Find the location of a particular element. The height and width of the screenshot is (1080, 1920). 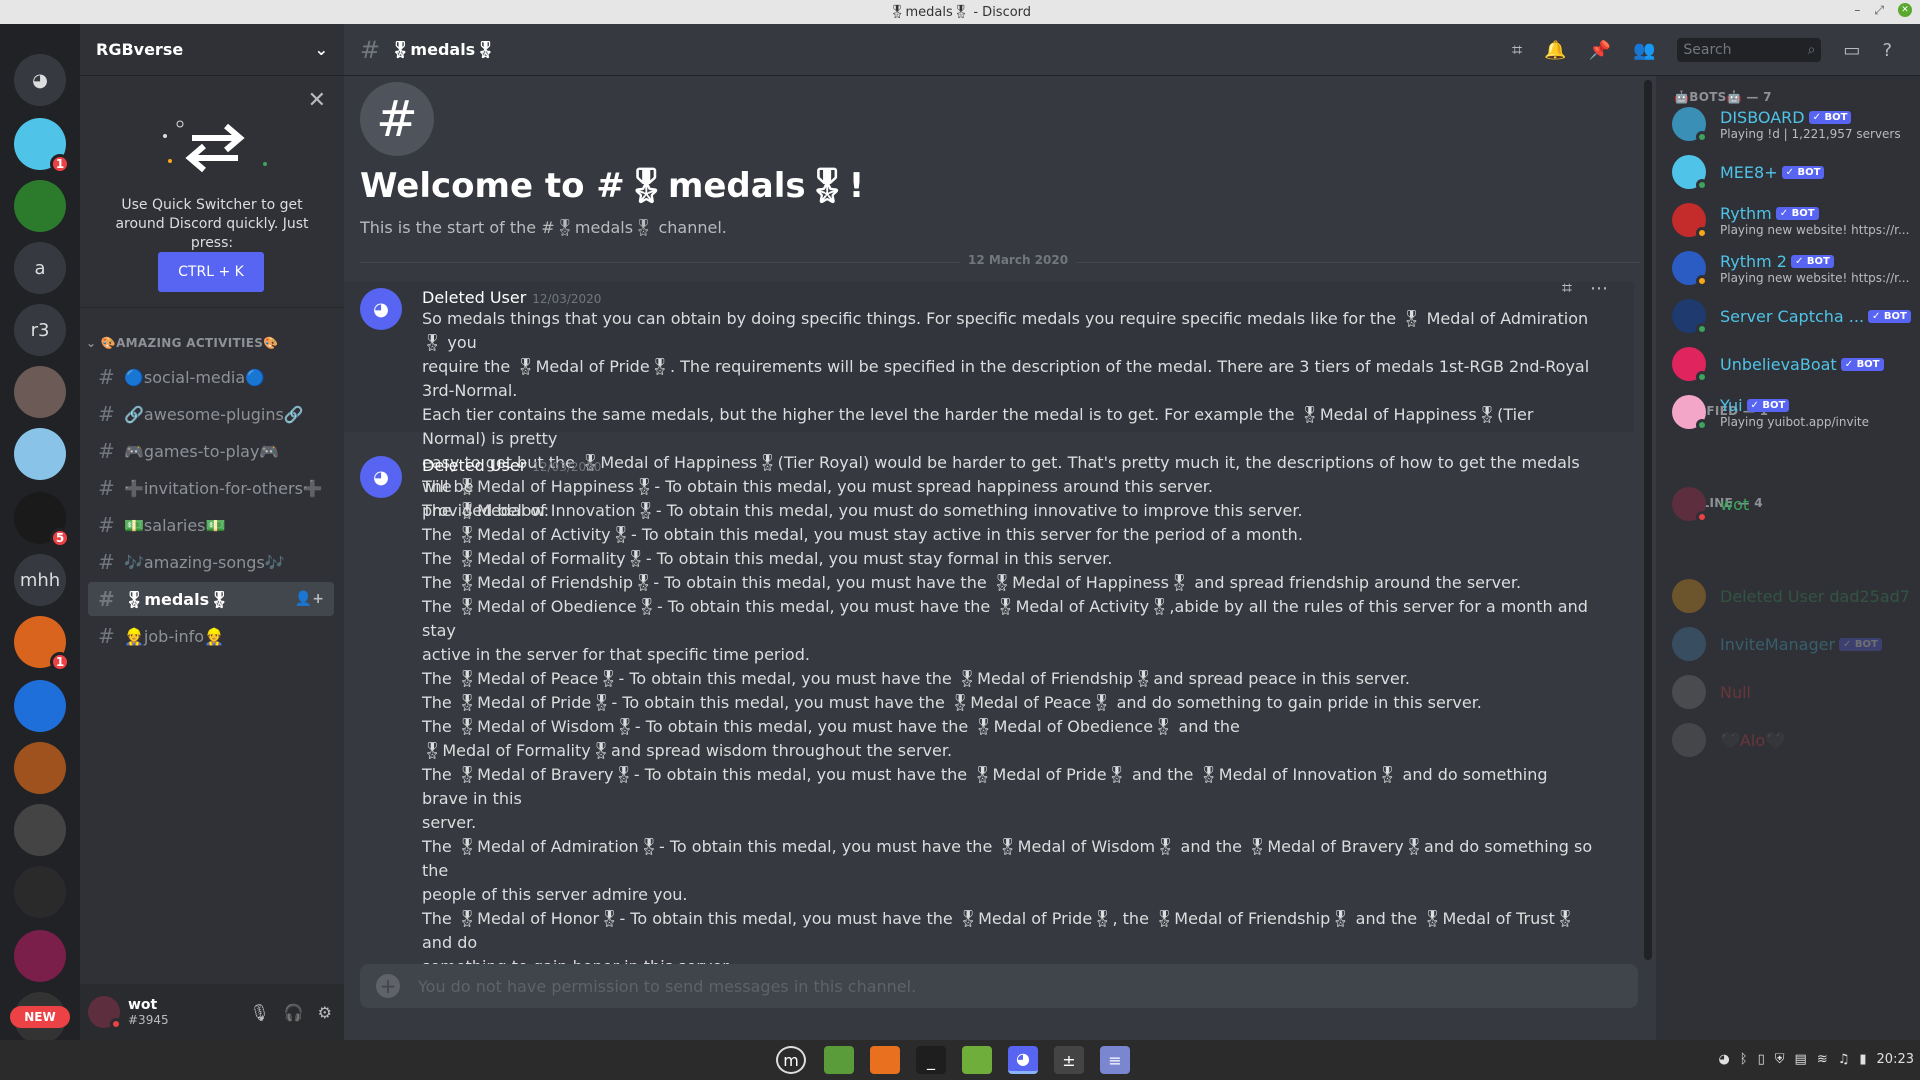

channel-item: # 🎮games-to-play🎮 is located at coordinates (211, 451).